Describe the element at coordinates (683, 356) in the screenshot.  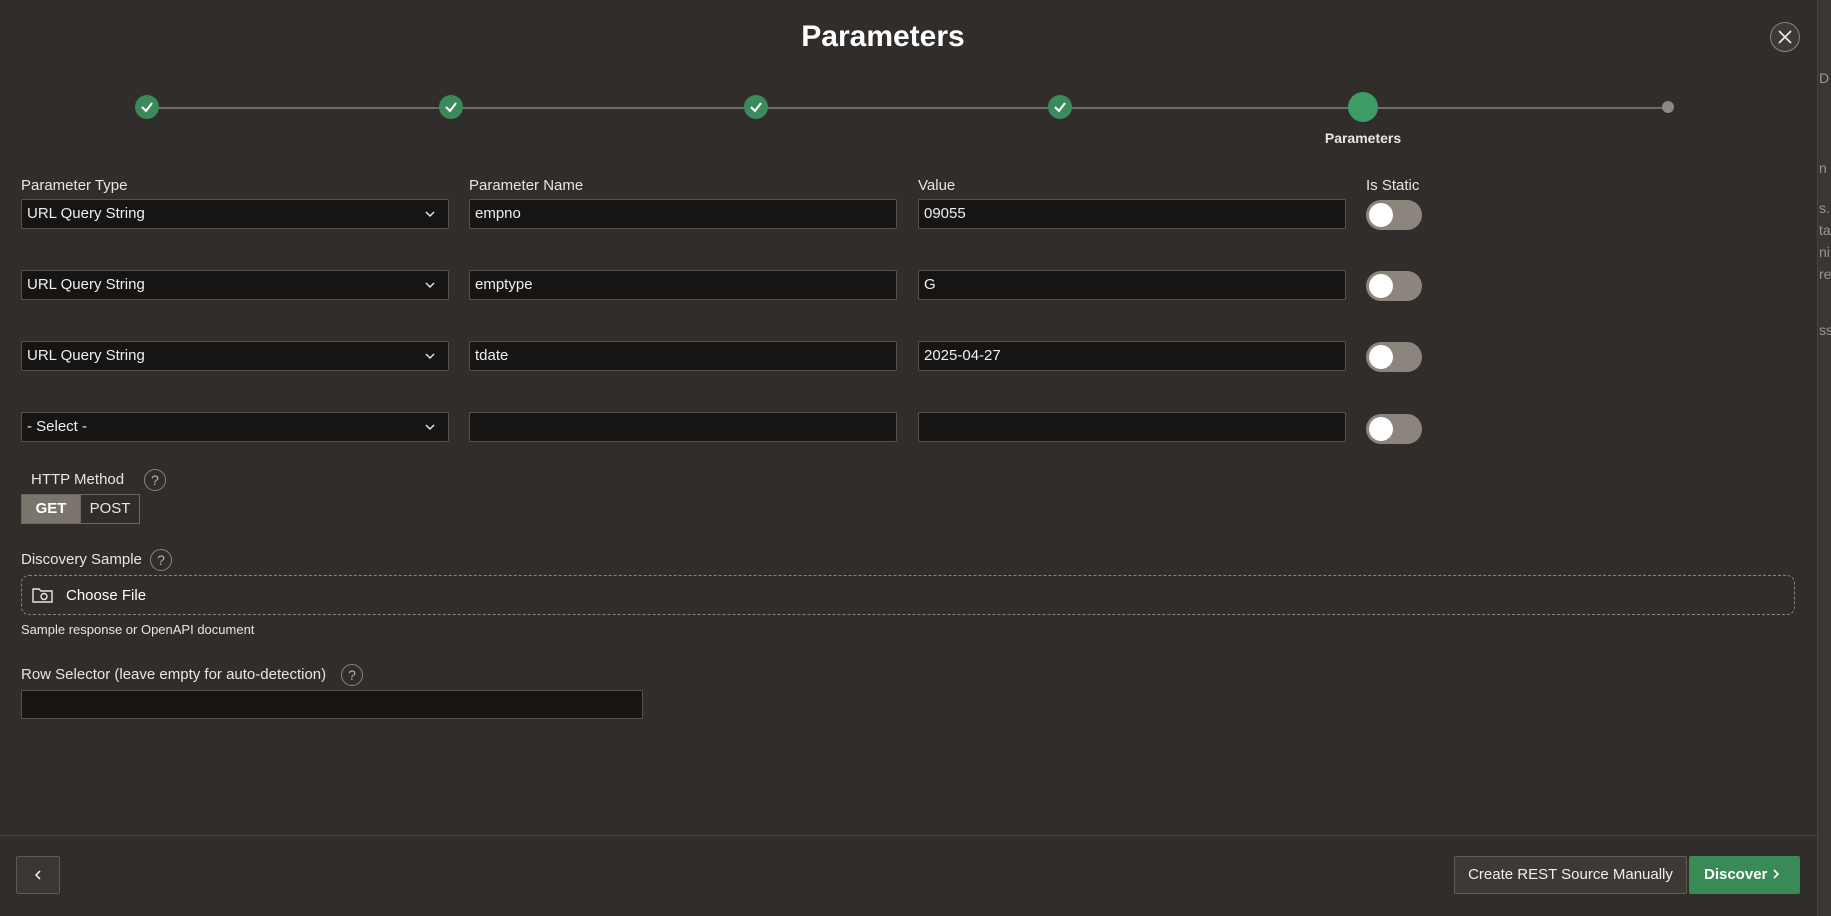
I see `parameter-name-input-3: tdate` at that location.